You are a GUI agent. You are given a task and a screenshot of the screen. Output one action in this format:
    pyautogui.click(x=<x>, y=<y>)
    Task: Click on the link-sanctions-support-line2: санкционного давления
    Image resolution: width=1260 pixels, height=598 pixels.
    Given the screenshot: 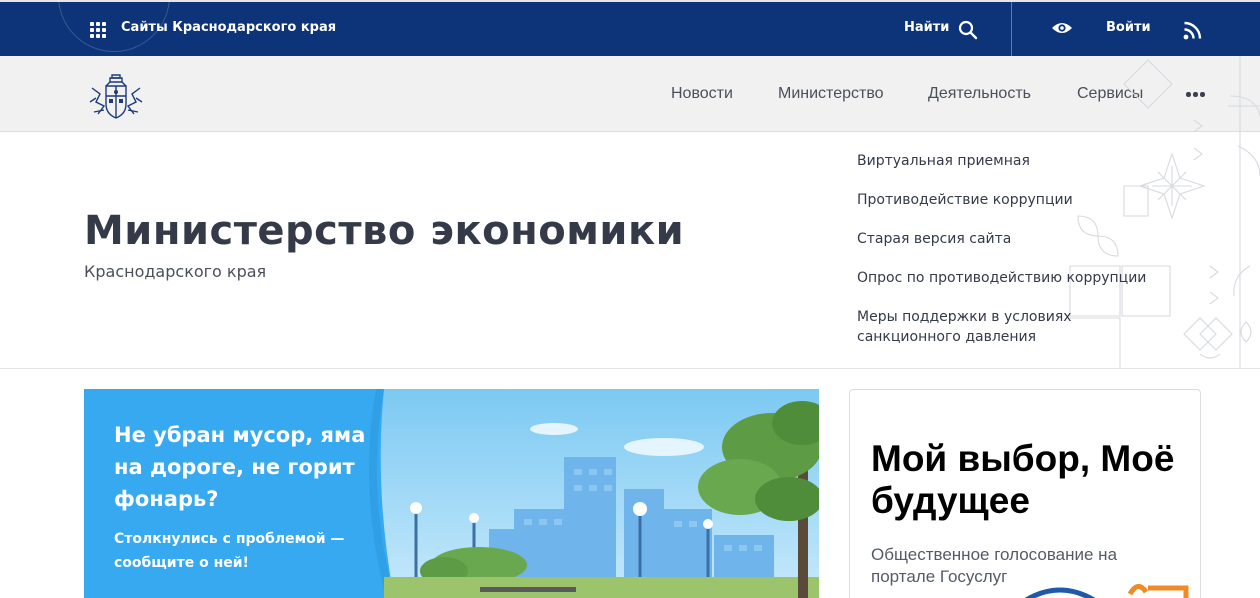 What is the action you would take?
    pyautogui.click(x=947, y=337)
    